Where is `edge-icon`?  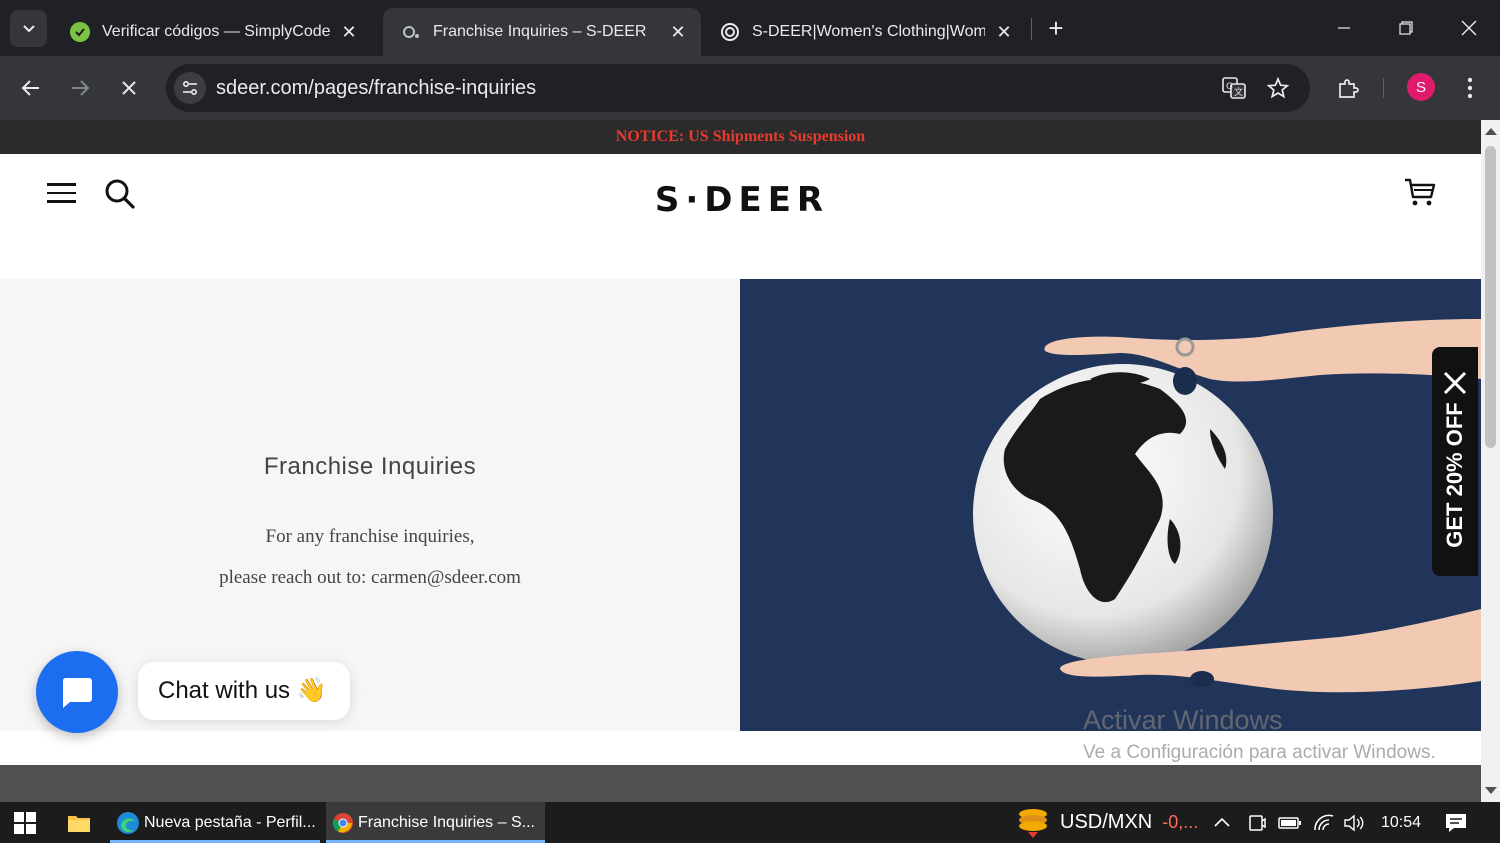 edge-icon is located at coordinates (128, 822).